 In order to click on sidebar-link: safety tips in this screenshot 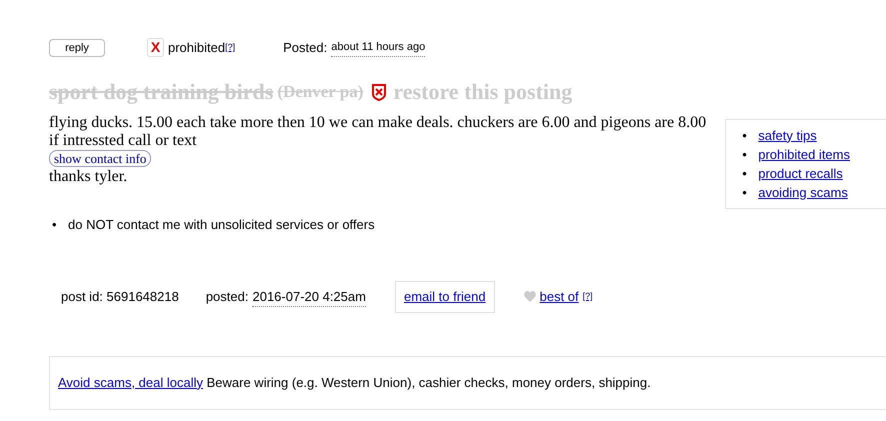, I will do `click(787, 135)`.